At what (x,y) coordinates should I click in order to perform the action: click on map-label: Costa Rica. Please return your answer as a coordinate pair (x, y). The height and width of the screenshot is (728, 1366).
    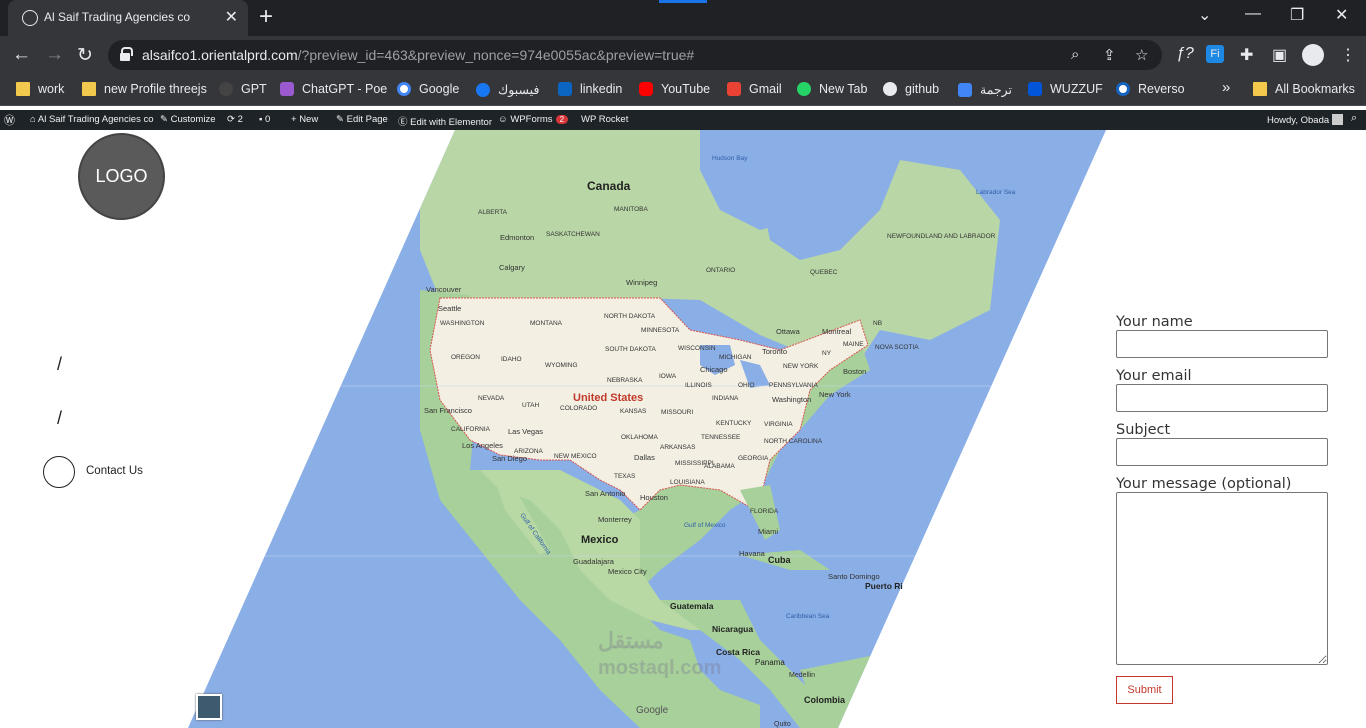
    Looking at the image, I should click on (738, 652).